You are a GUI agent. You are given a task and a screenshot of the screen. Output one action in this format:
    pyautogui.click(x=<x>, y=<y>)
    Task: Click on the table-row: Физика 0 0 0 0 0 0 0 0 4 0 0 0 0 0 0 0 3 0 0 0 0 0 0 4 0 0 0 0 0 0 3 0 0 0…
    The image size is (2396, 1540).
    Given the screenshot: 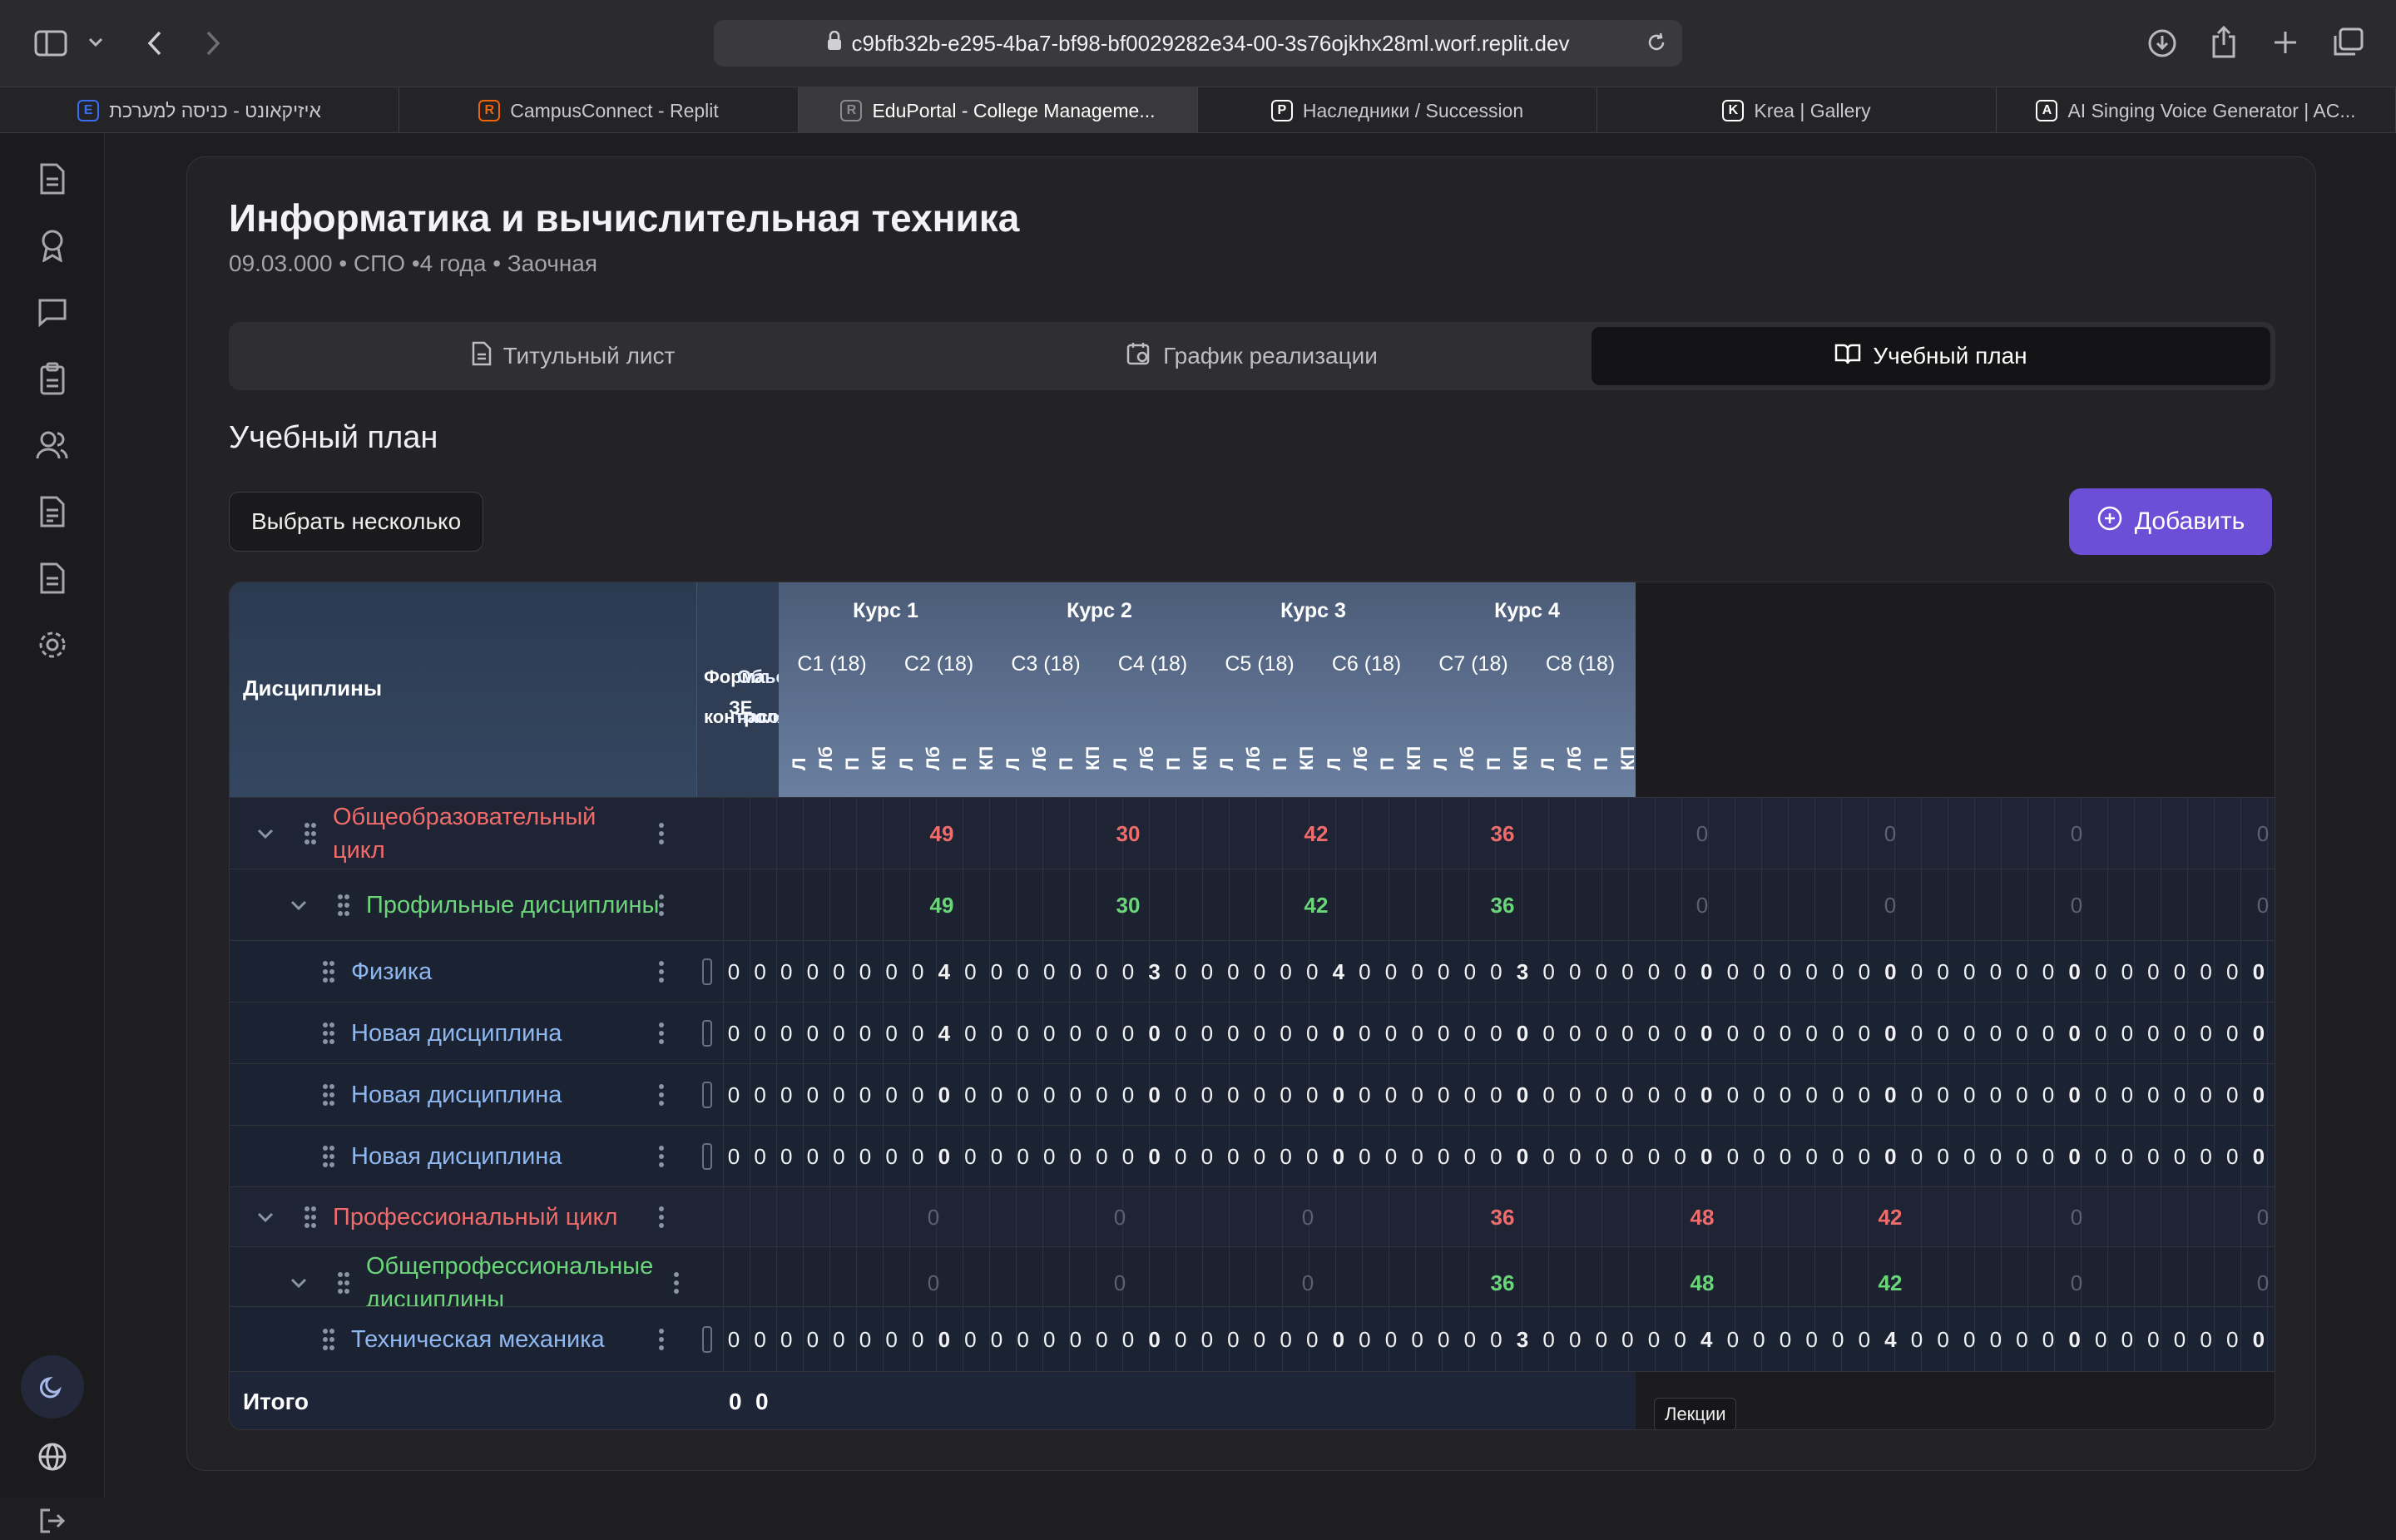 What is the action you would take?
    pyautogui.click(x=1253, y=971)
    